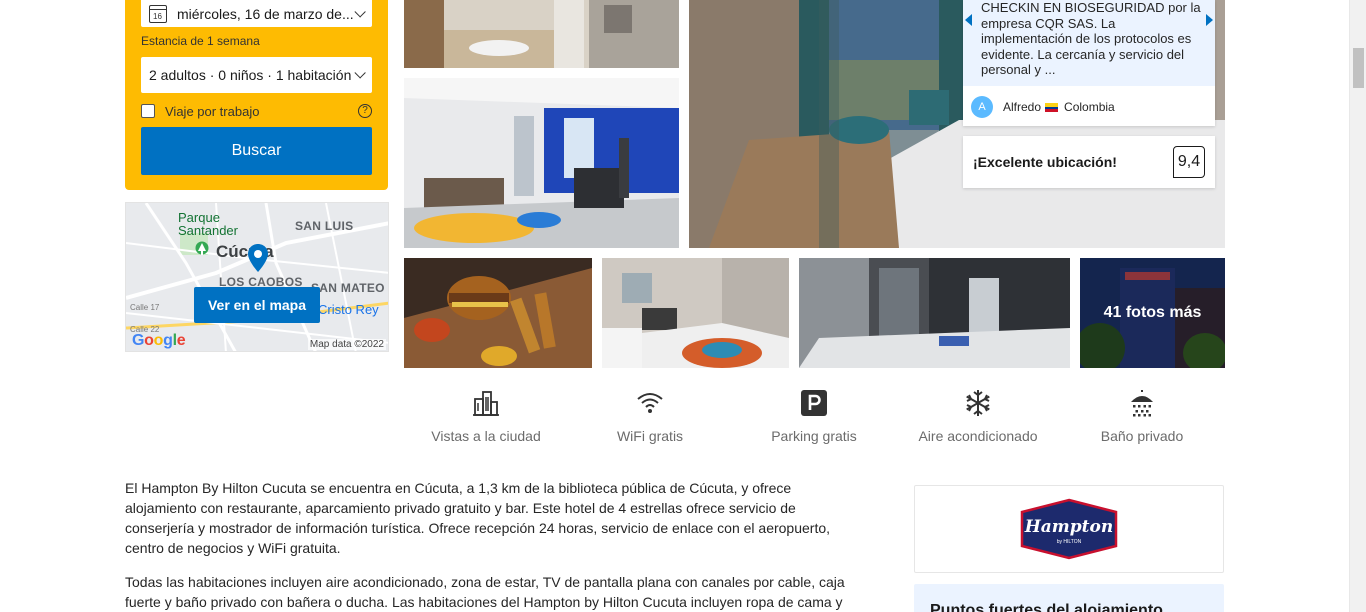  What do you see at coordinates (1069, 542) in the screenshot?
I see `svg-text: by HILTON` at bounding box center [1069, 542].